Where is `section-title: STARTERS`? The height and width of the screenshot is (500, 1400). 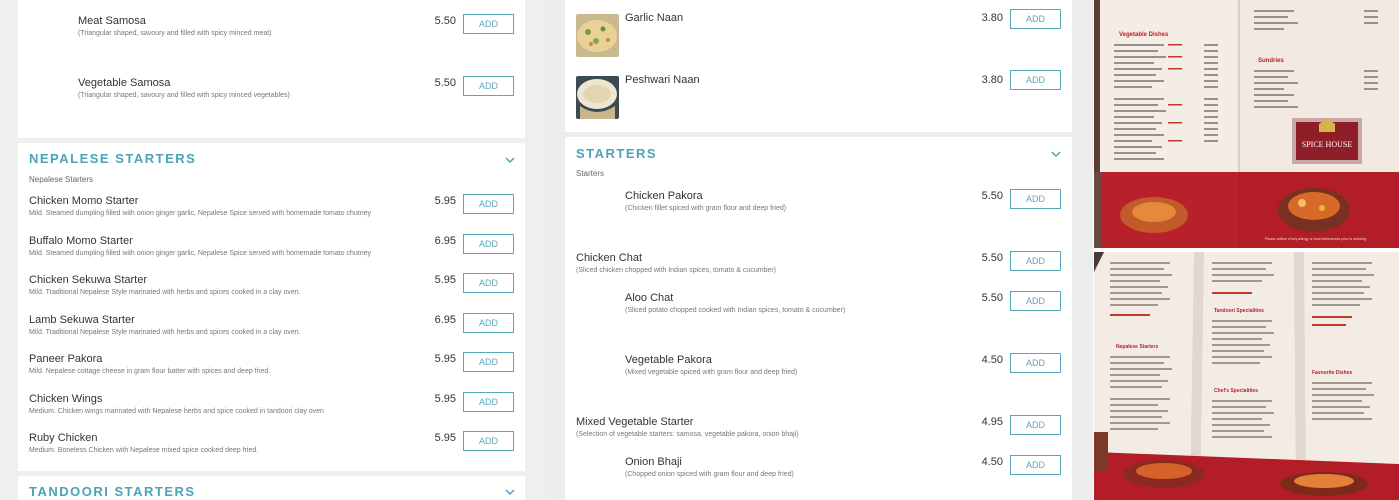 section-title: STARTERS is located at coordinates (616, 153).